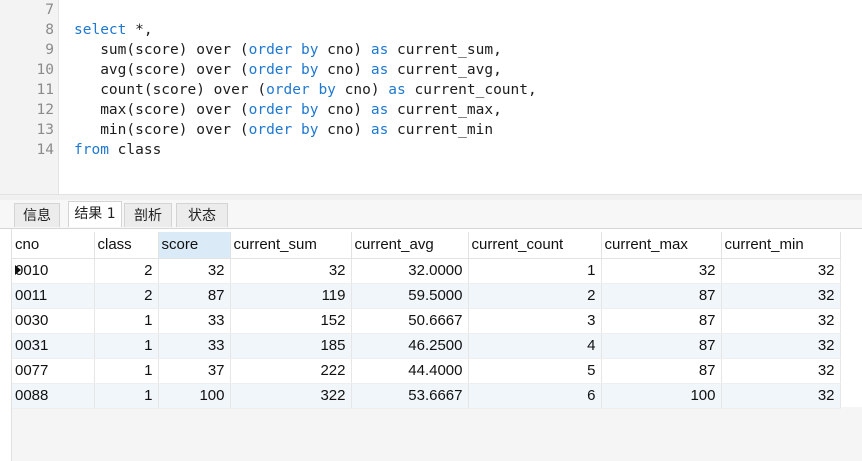 This screenshot has width=862, height=461. What do you see at coordinates (29, 97) in the screenshot?
I see `line-number-gutter: 7 8 9 10 11 12 13 14` at bounding box center [29, 97].